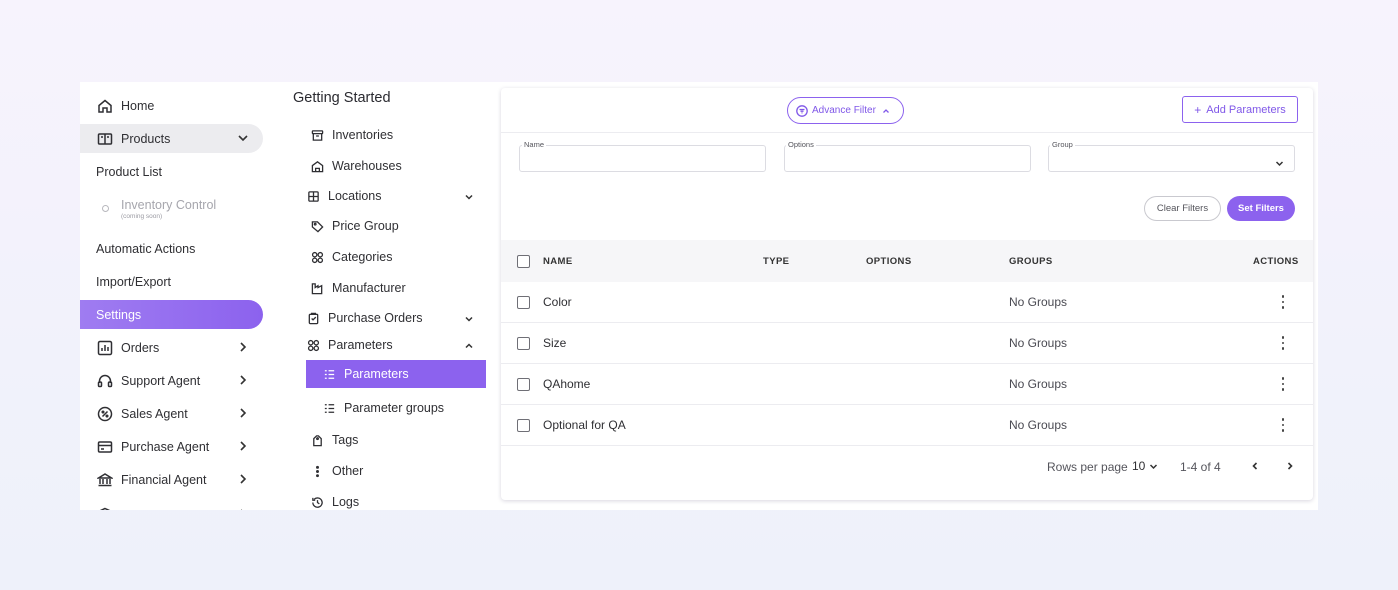 The height and width of the screenshot is (590, 1398). Describe the element at coordinates (375, 318) in the screenshot. I see `settings-item-label: Purchase Orders` at that location.